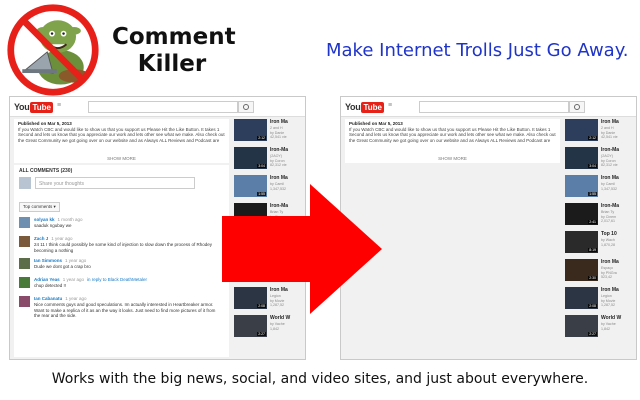  What do you see at coordinates (41, 238) in the screenshot?
I see `comment-author: Zach J` at bounding box center [41, 238].